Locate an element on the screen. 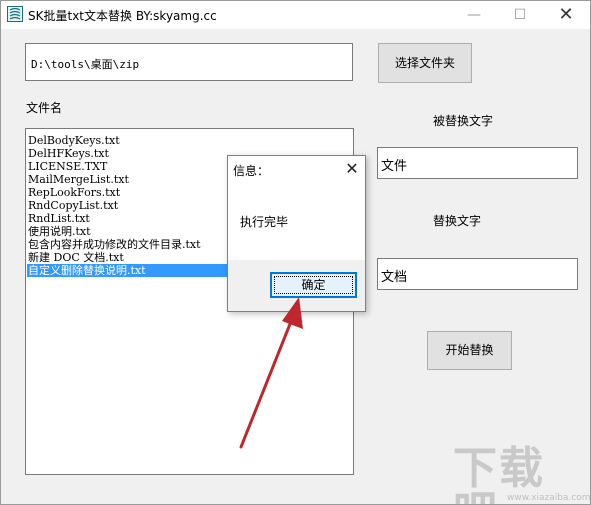  dialog-ok-button: 确定 is located at coordinates (313, 285).